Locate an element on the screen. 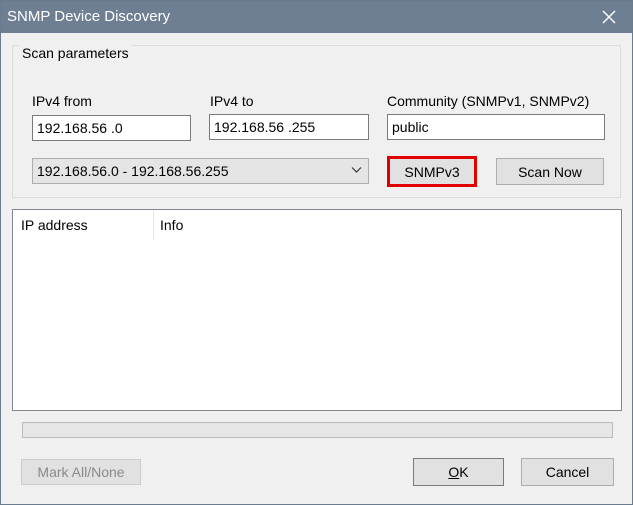 This screenshot has height=505, width=633. ok-button-label: OK is located at coordinates (458, 472).